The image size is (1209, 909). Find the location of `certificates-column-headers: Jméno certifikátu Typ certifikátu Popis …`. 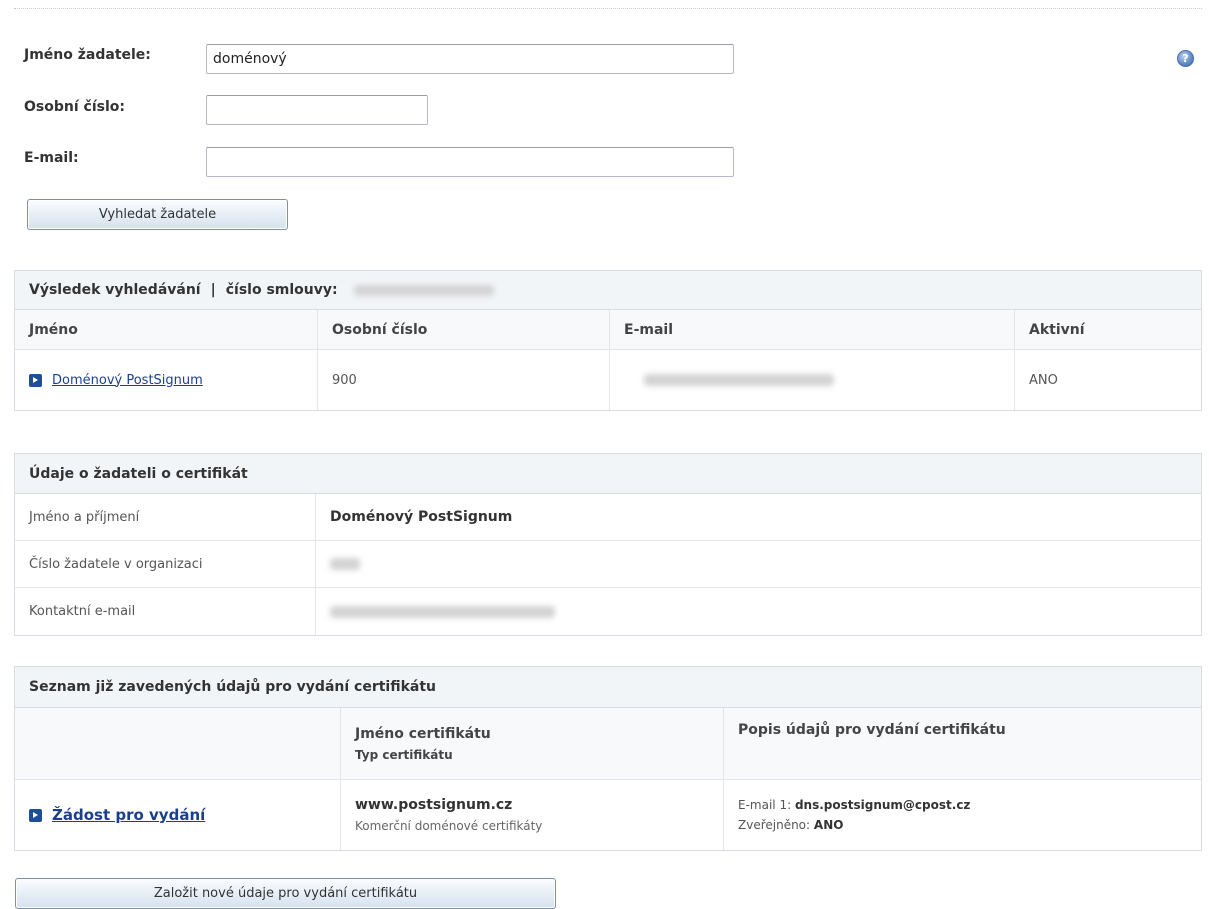

certificates-column-headers: Jméno certifikátu Typ certifikátu Popis … is located at coordinates (608, 744).